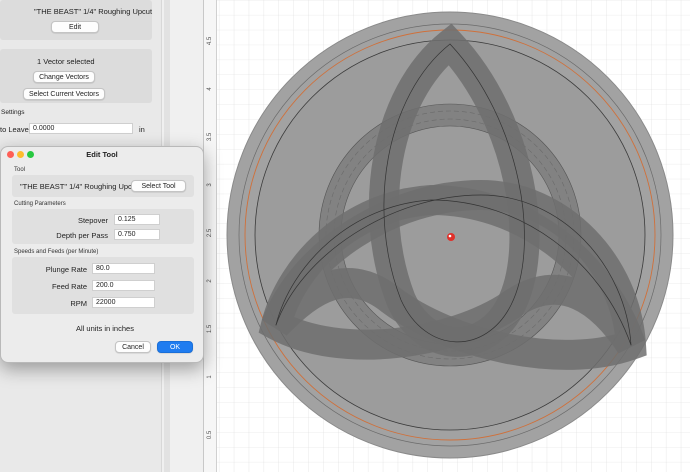 Image resolution: width=690 pixels, height=472 pixels. Describe the element at coordinates (123, 268) in the screenshot. I see `plunge-rate-input` at that location.